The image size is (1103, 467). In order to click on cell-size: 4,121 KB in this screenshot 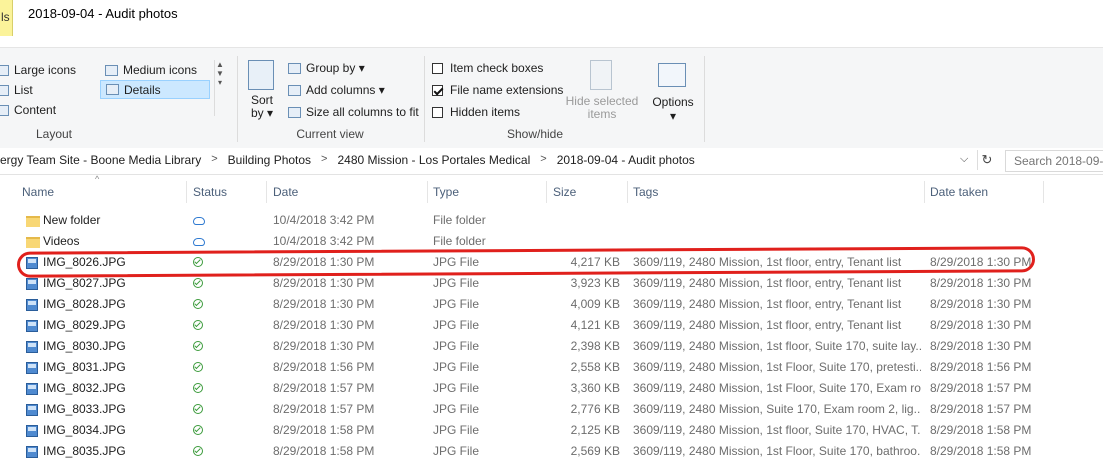, I will do `click(595, 325)`.